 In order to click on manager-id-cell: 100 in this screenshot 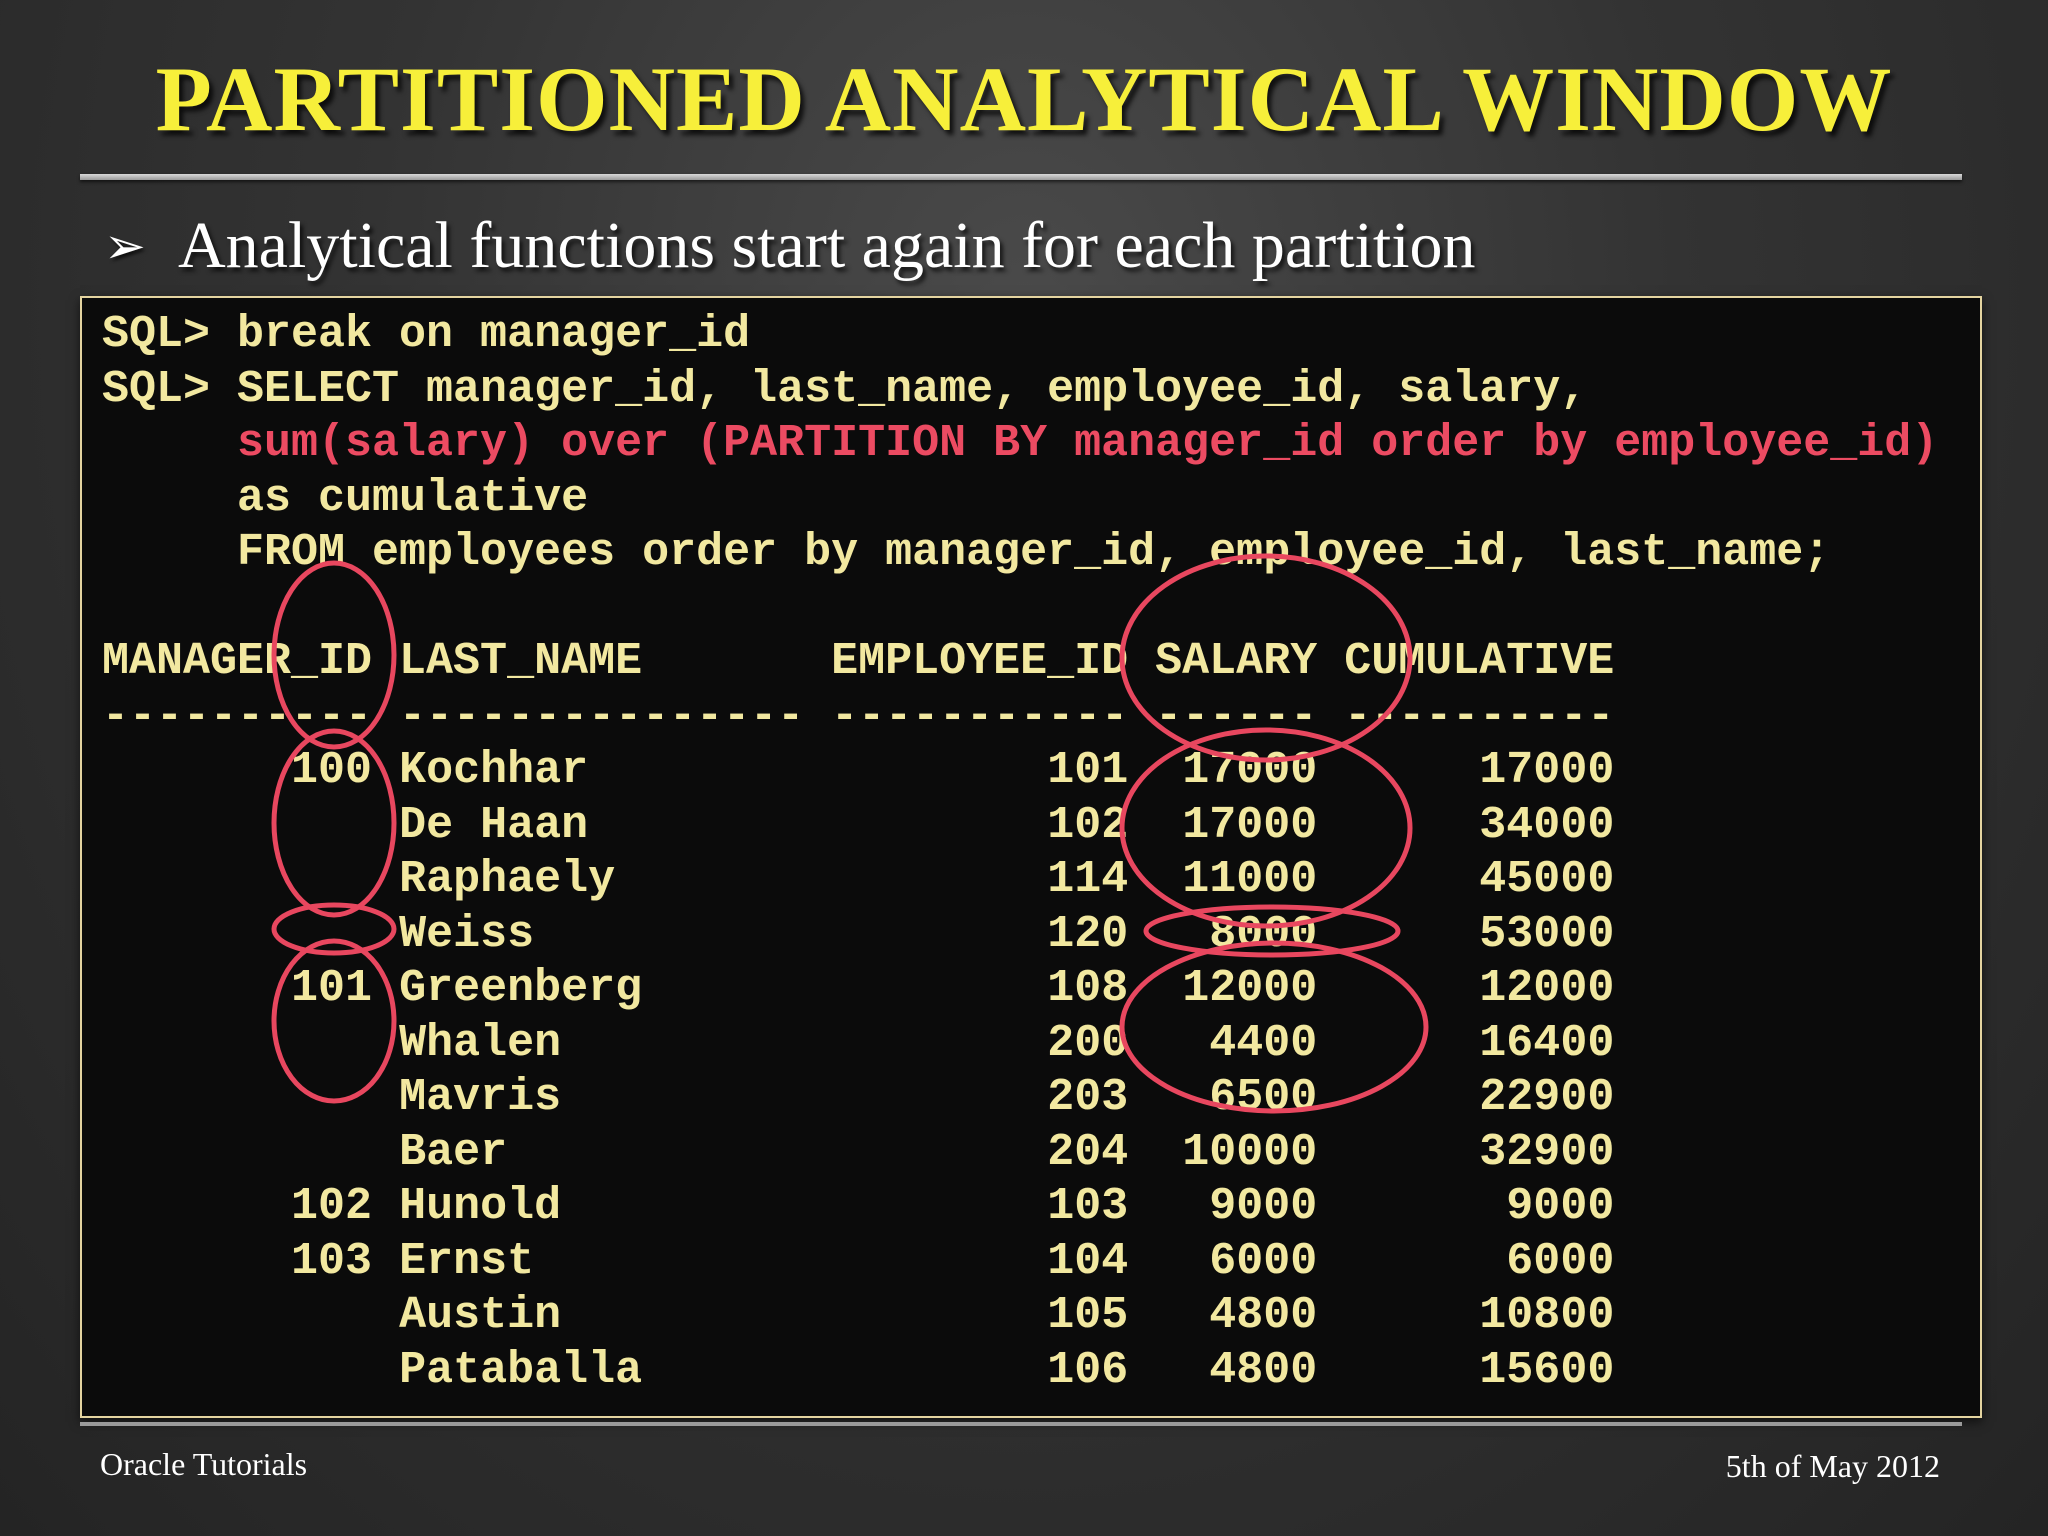, I will do `click(237, 770)`.